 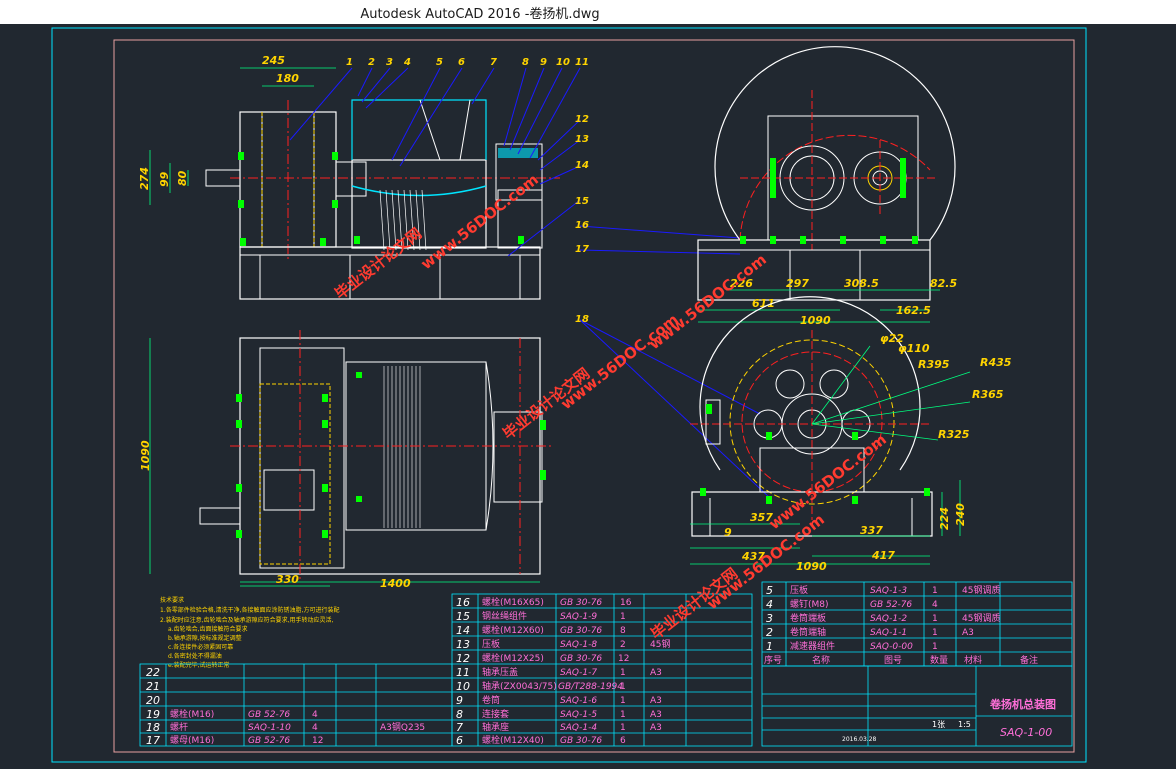 I want to click on balloon-3: 3, so click(x=389, y=62).